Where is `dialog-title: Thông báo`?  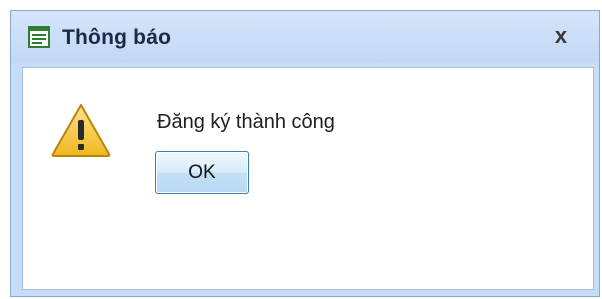
dialog-title: Thông báo is located at coordinates (117, 37).